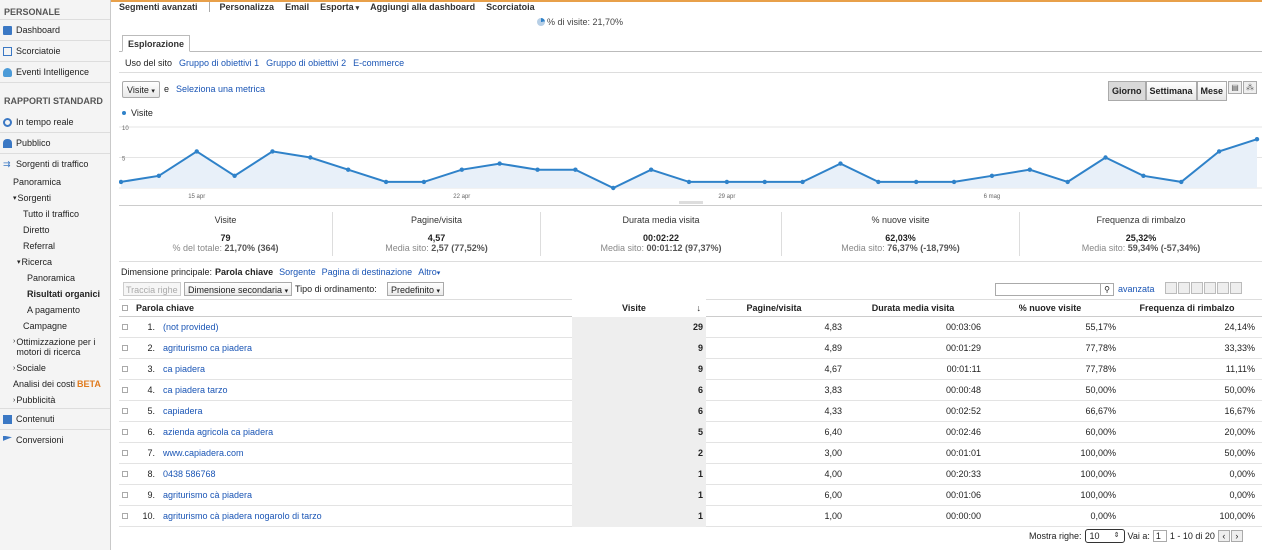  What do you see at coordinates (510, 7) in the screenshot?
I see `shortcut-button: Scorciatoia` at bounding box center [510, 7].